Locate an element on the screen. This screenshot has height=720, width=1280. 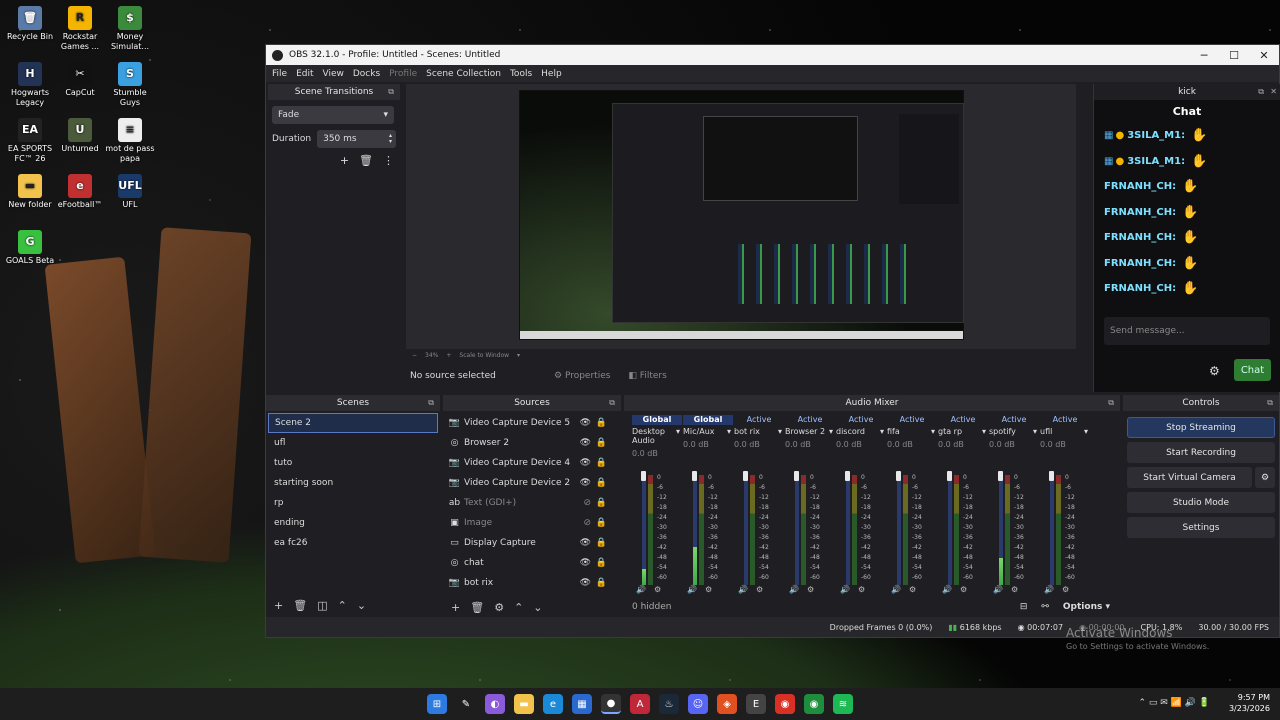
channel-name-dropdown: Mic/Aux ▾ is located at coordinates (708, 431).